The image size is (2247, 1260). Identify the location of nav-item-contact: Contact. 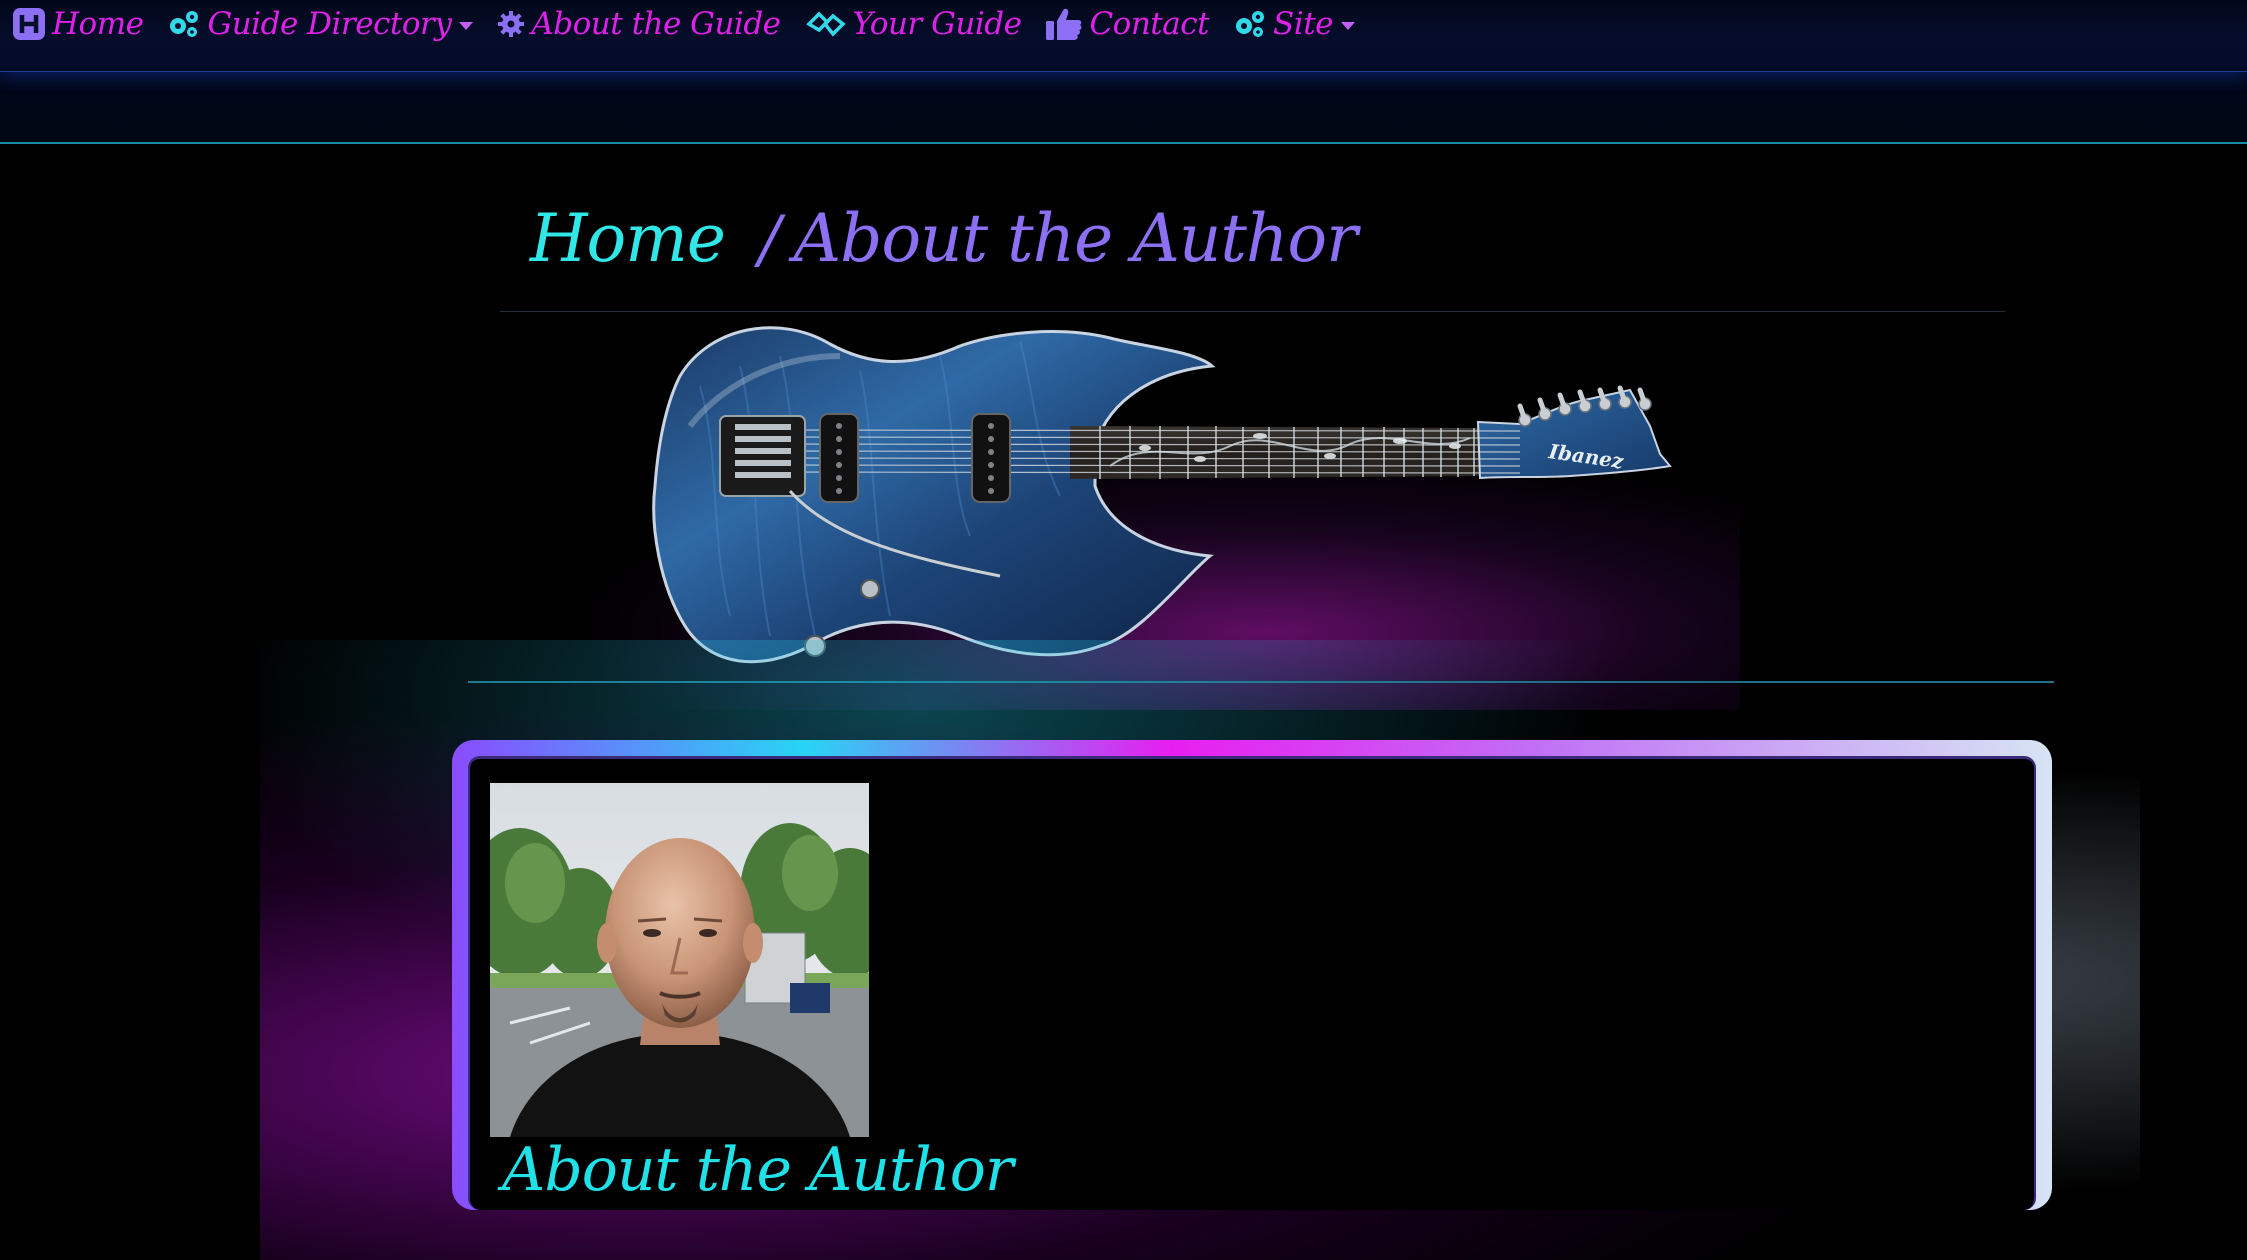
(1127, 24).